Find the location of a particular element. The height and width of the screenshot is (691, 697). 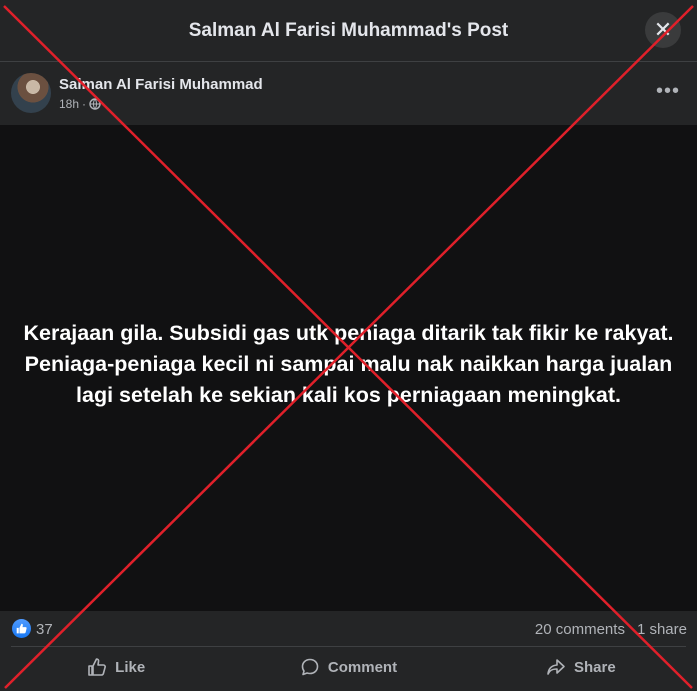

action-bar: Like Comment Share is located at coordinates (348, 667).